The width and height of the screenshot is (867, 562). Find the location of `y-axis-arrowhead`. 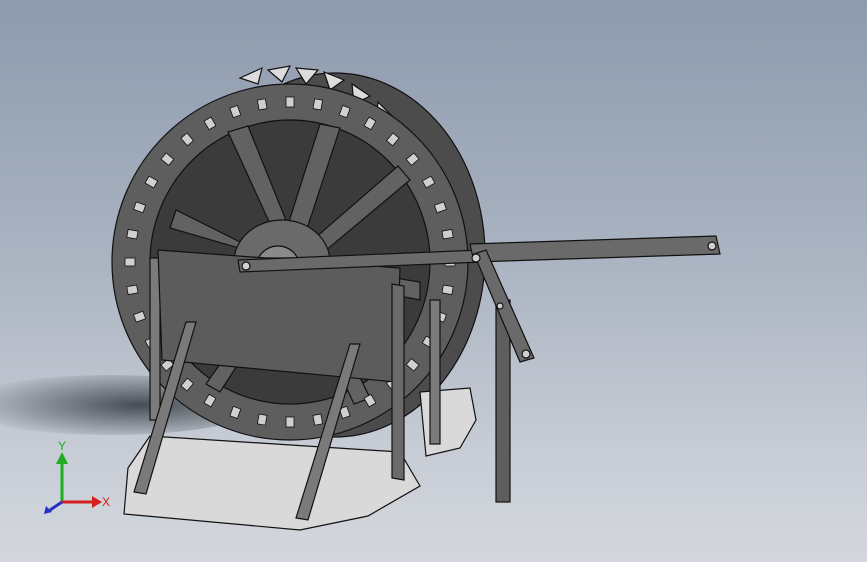

y-axis-arrowhead is located at coordinates (62, 458).